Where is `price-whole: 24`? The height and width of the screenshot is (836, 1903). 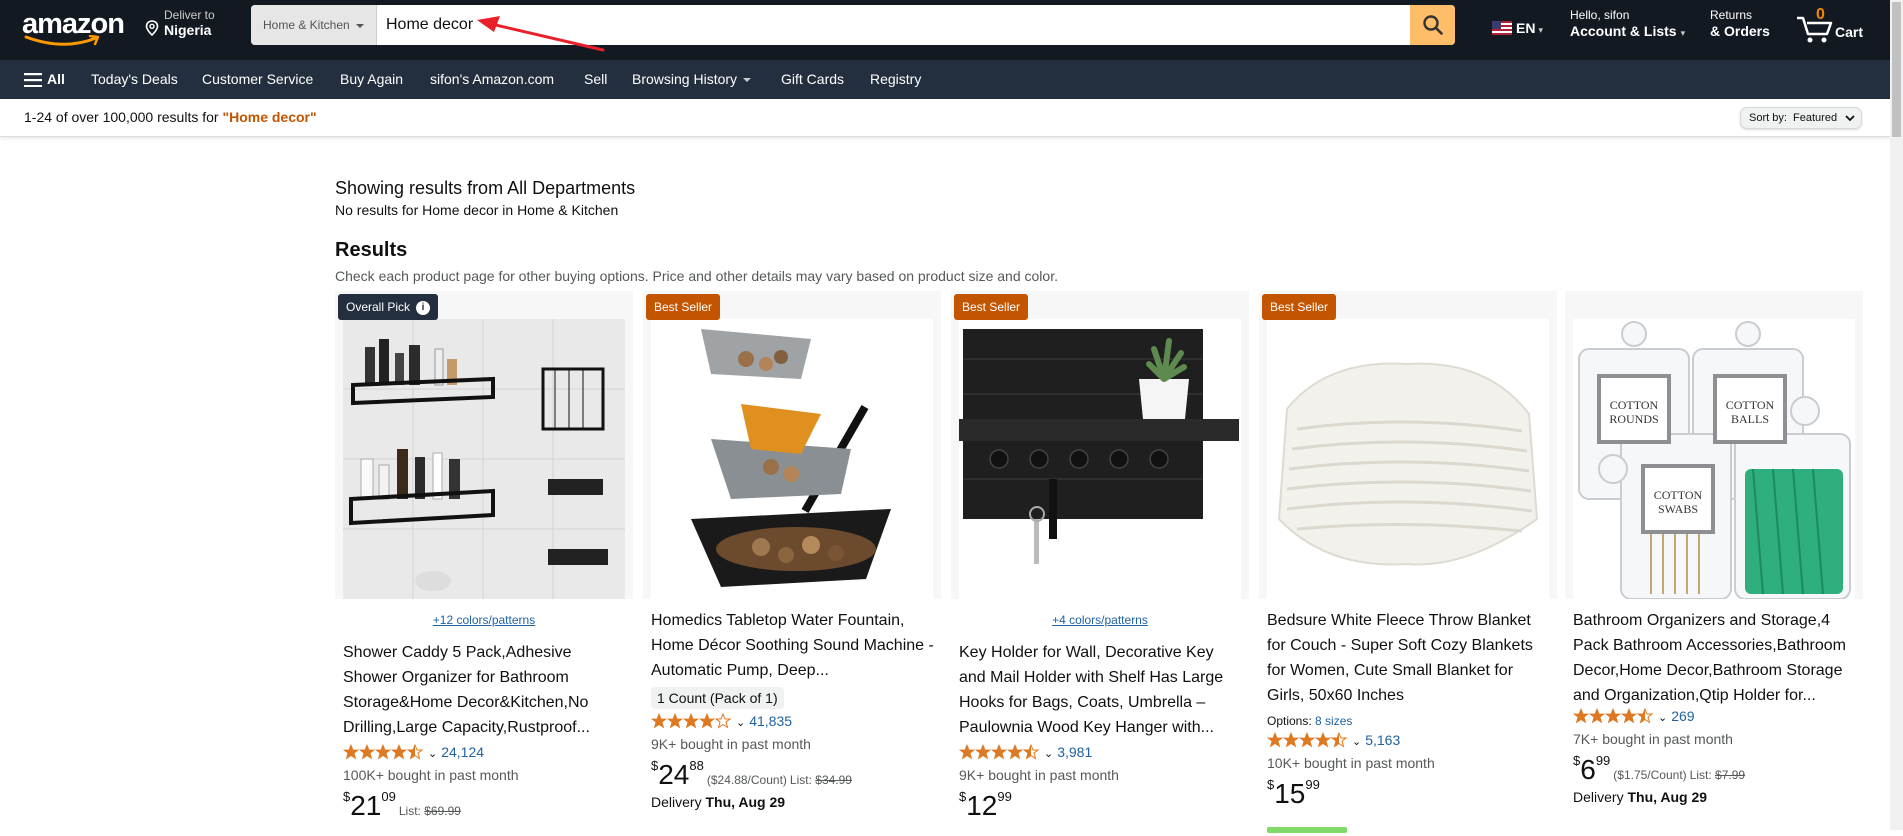 price-whole: 24 is located at coordinates (674, 774).